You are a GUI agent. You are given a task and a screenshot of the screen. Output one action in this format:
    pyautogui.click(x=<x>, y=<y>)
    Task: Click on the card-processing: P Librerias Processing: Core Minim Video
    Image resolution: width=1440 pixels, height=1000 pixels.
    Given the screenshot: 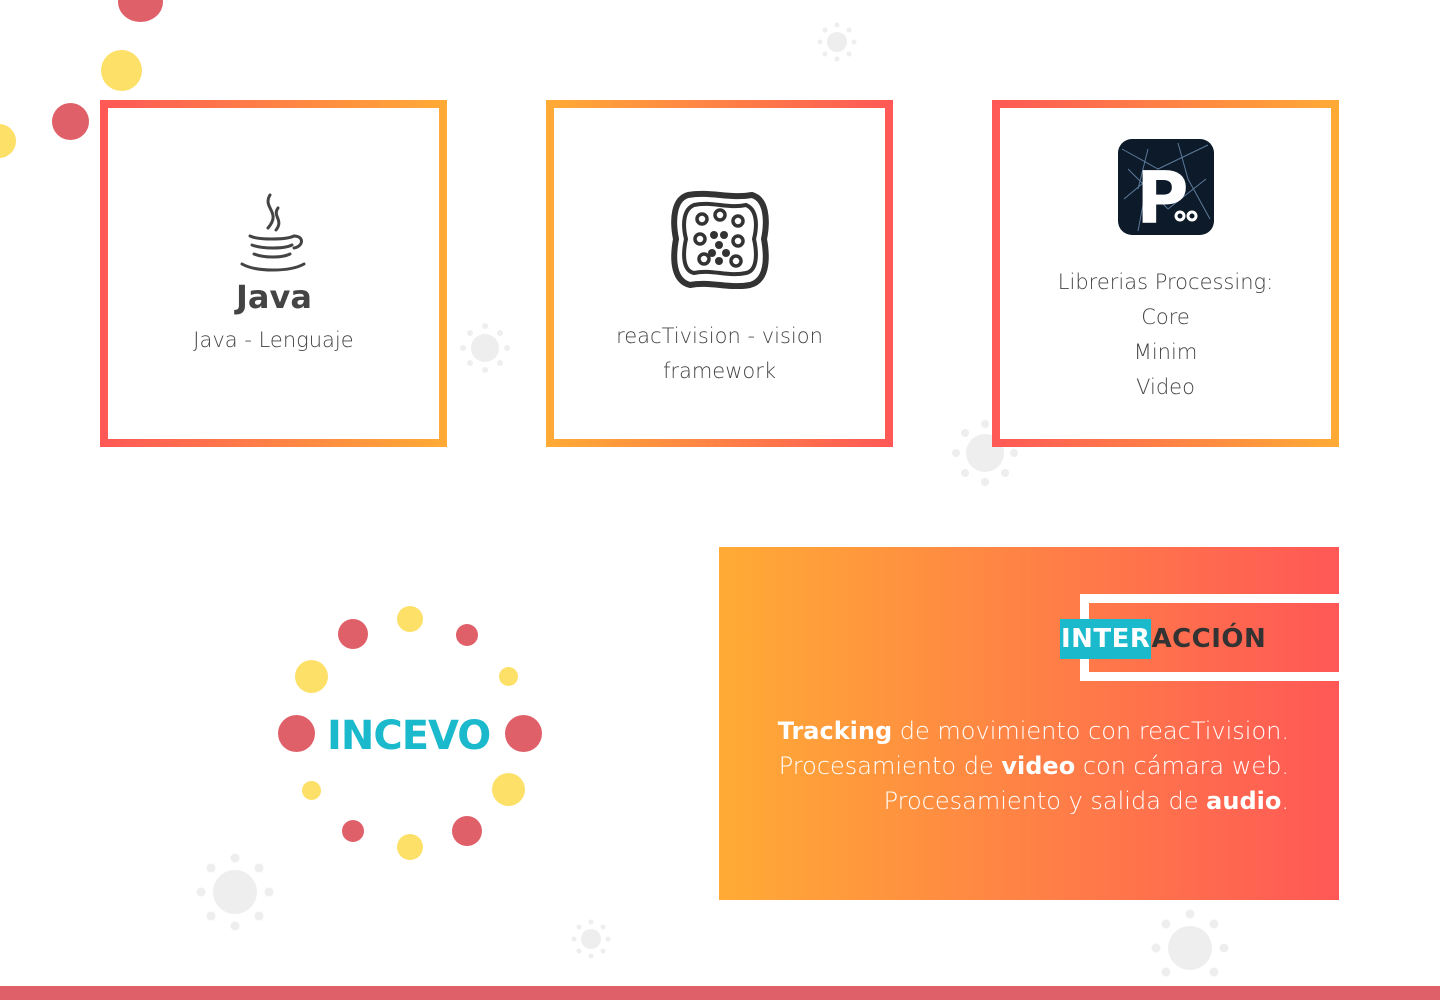 What is the action you would take?
    pyautogui.click(x=1165, y=273)
    